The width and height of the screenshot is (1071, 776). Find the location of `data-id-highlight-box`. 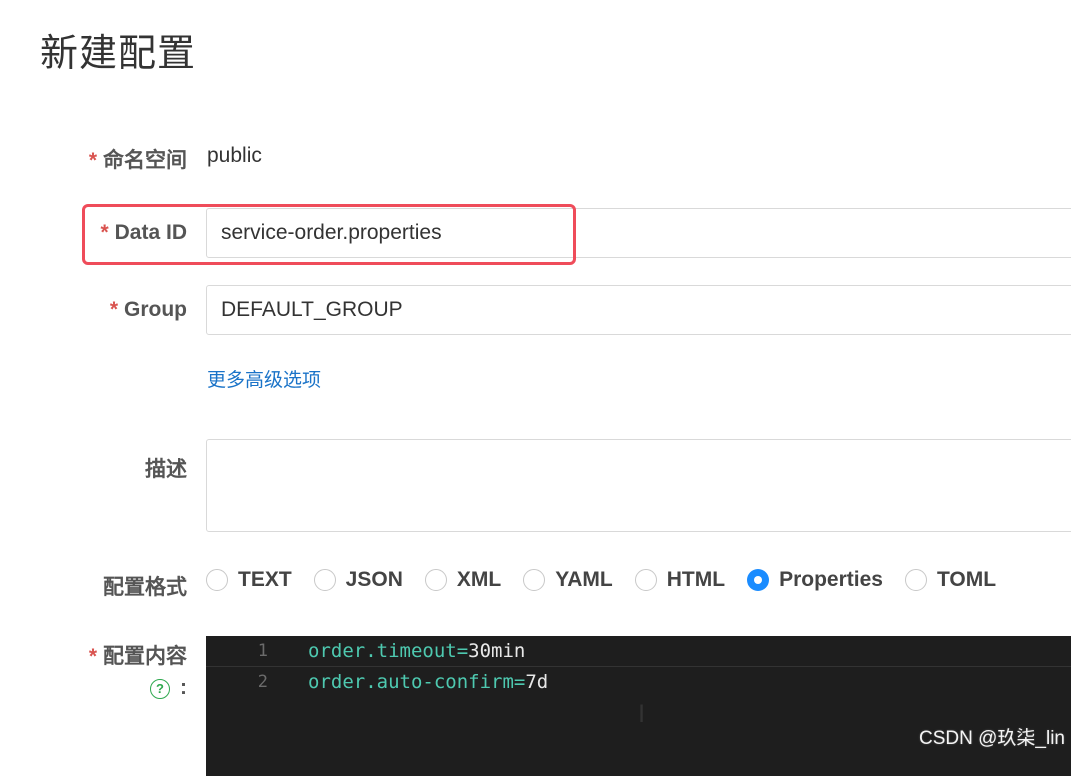

data-id-highlight-box is located at coordinates (329, 234).